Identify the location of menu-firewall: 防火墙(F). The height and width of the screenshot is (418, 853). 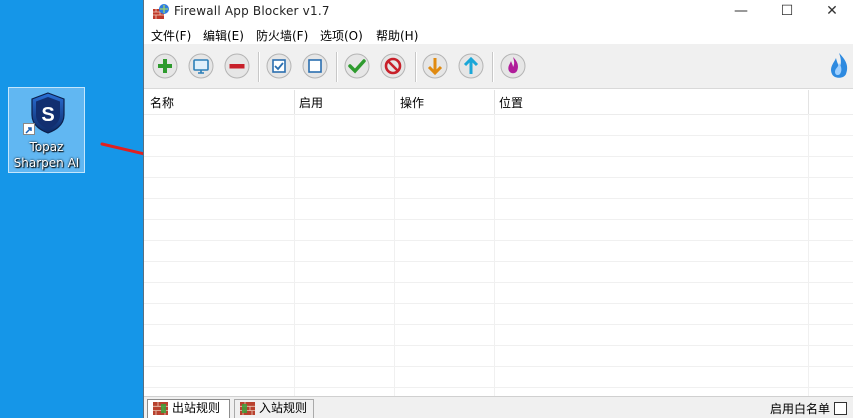
(282, 35).